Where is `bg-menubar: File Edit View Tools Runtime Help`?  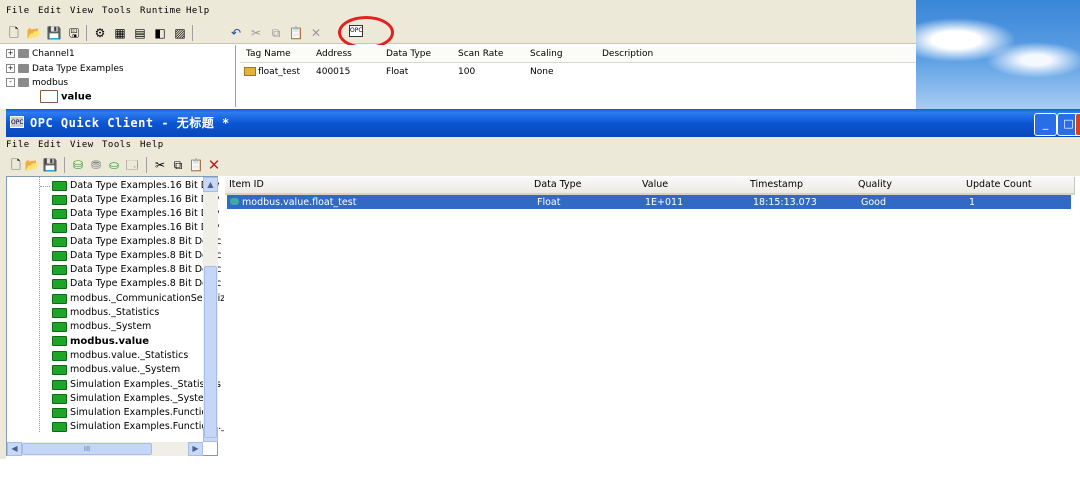 bg-menubar: File Edit View Tools Runtime Help is located at coordinates (458, 11).